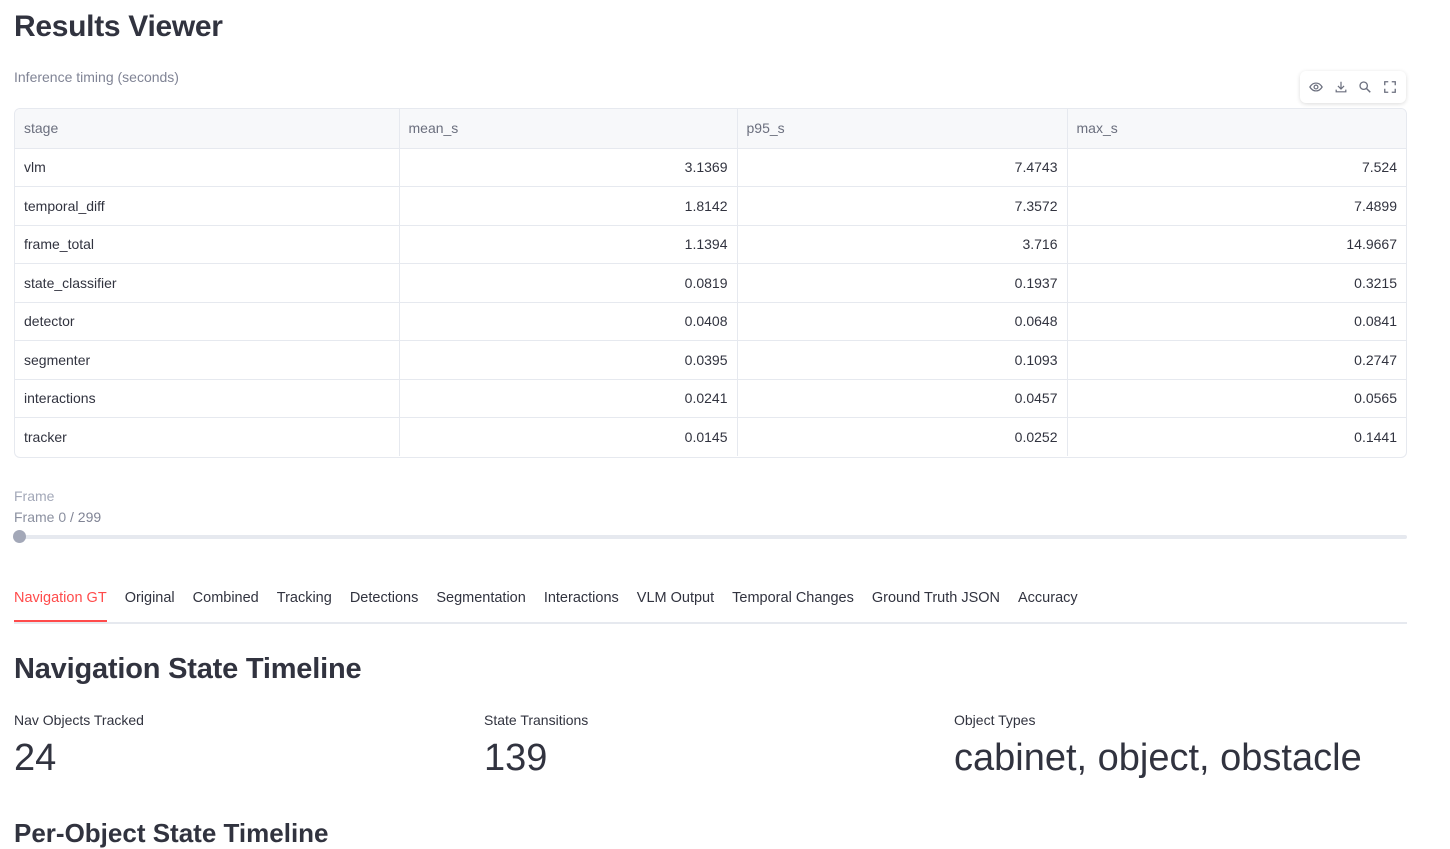 This screenshot has height=849, width=1450. Describe the element at coordinates (516, 758) in the screenshot. I see `metric-value: 139` at that location.